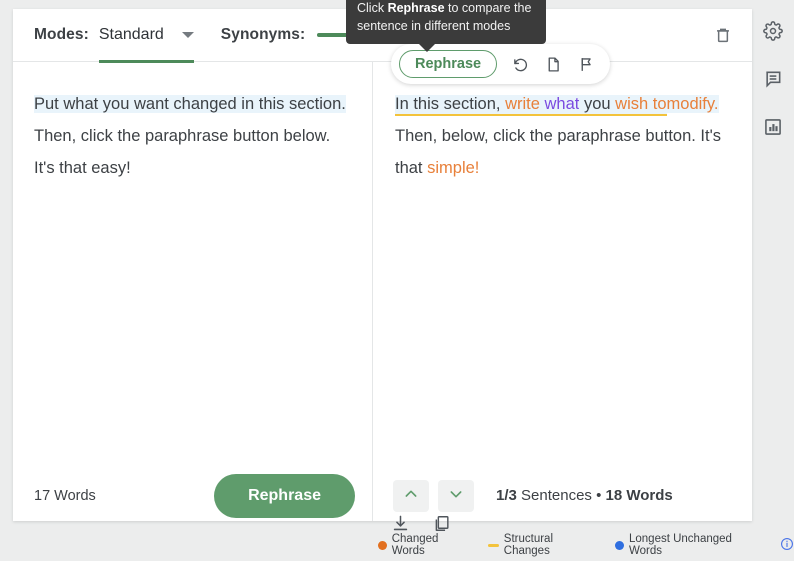 This screenshot has width=794, height=561. Describe the element at coordinates (506, 495) in the screenshot. I see `sentence-index: 1/3` at that location.